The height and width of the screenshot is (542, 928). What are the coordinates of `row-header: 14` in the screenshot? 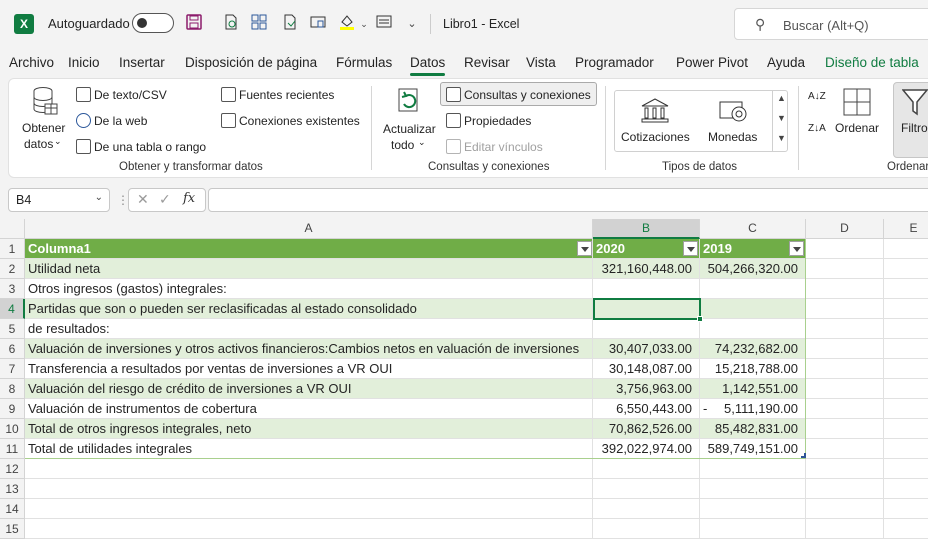 It's located at (12, 509).